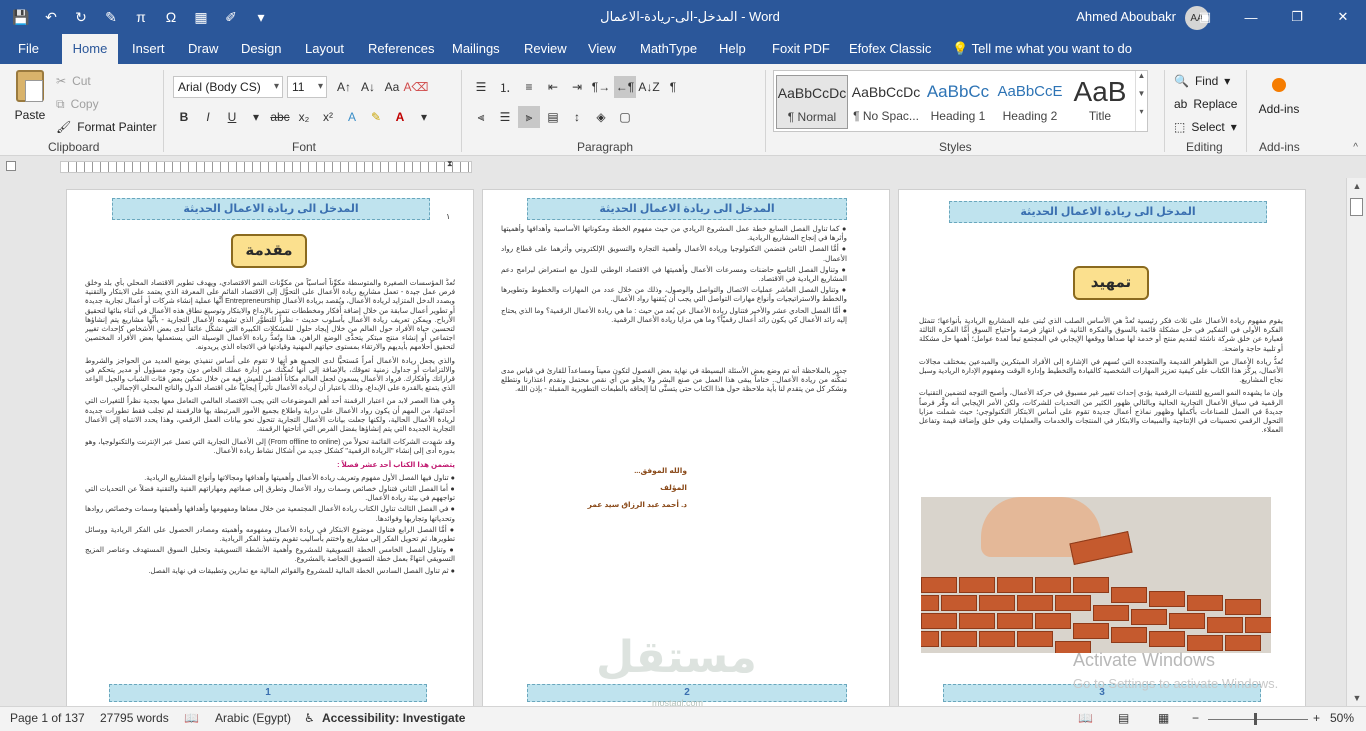 The width and height of the screenshot is (1366, 731). What do you see at coordinates (47, 718) in the screenshot?
I see `page-count: Page 1 of 137` at bounding box center [47, 718].